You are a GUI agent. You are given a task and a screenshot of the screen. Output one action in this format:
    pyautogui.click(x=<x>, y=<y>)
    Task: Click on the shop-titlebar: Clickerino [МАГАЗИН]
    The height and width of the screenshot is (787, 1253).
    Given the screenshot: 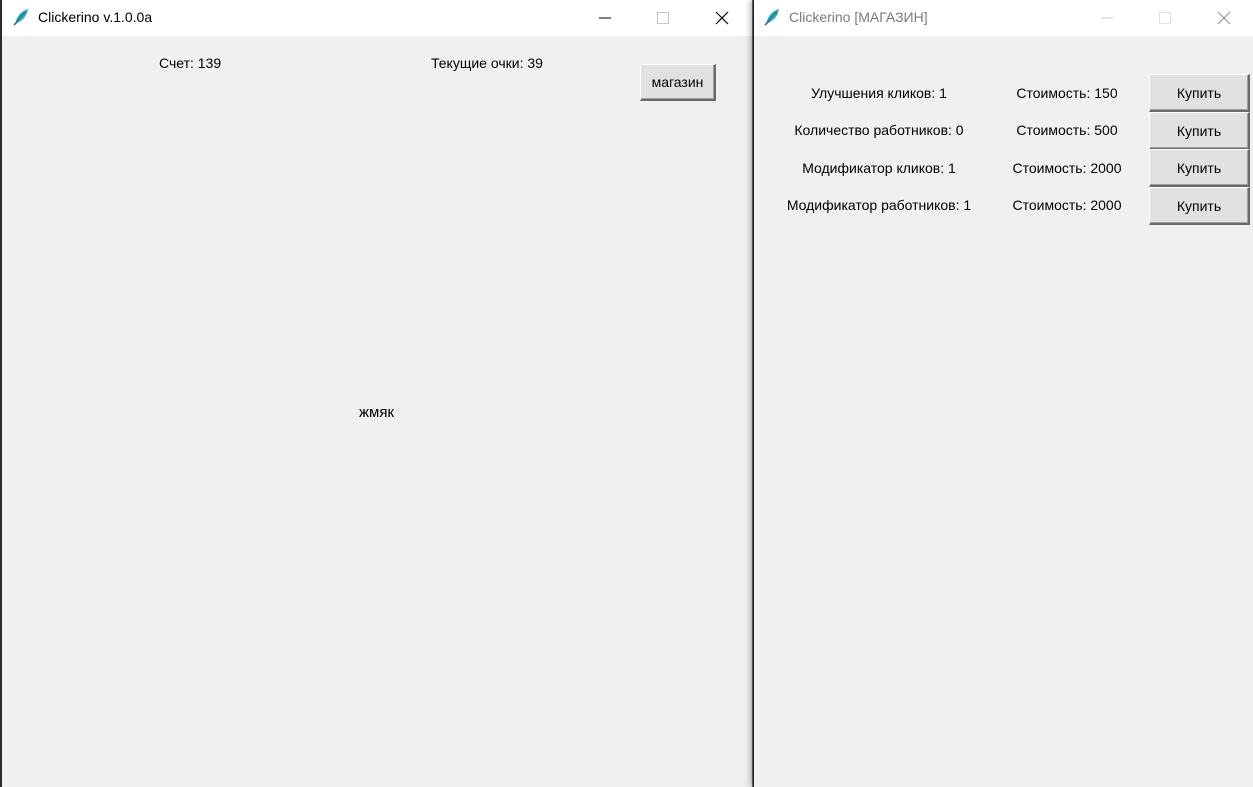 What is the action you would take?
    pyautogui.click(x=1003, y=18)
    